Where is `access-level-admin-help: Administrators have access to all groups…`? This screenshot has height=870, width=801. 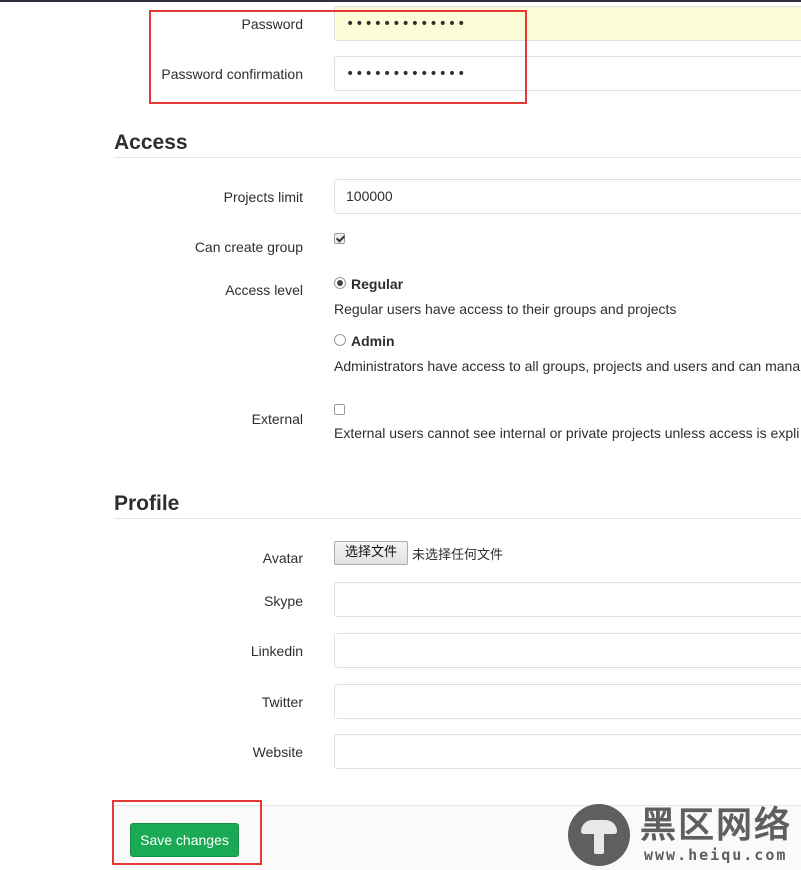 access-level-admin-help: Administrators have access to all groups… is located at coordinates (567, 366).